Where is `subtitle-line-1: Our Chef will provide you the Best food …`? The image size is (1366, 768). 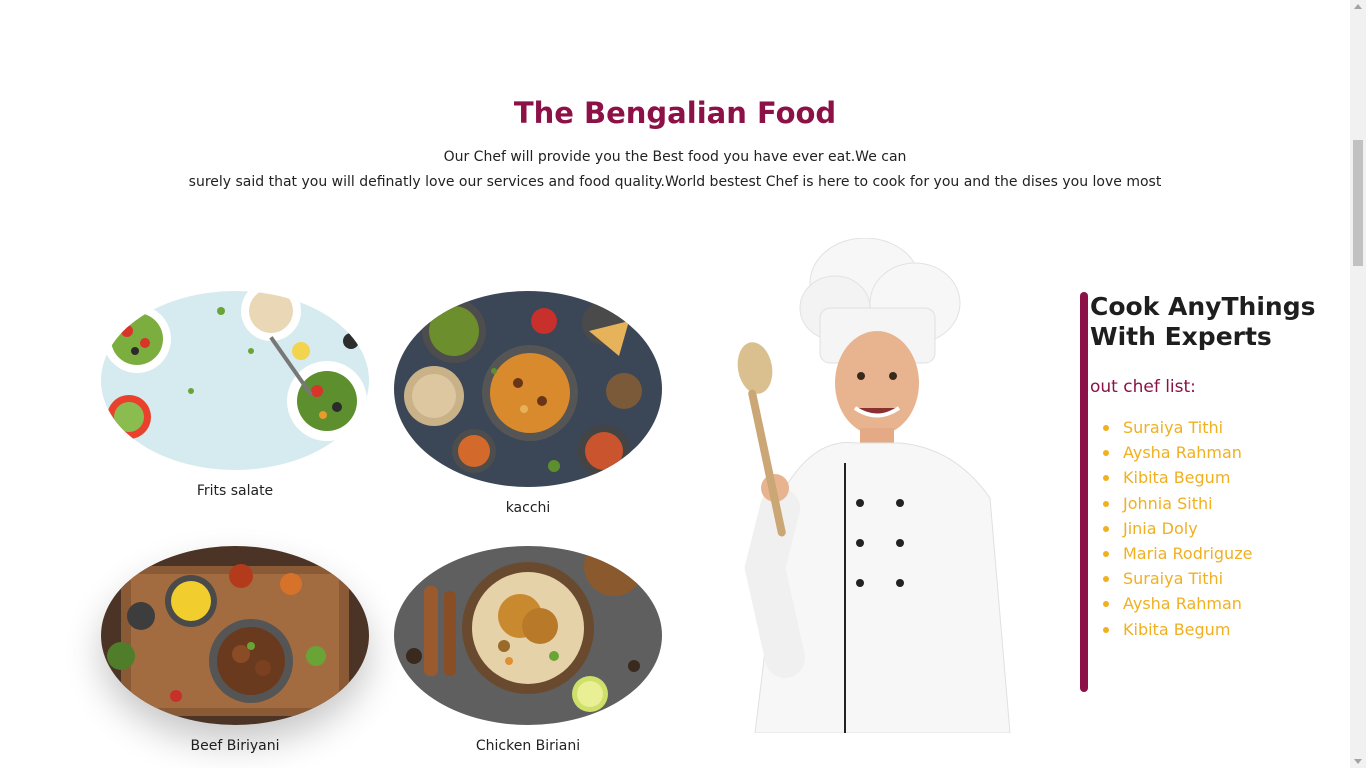
subtitle-line-1: Our Chef will provide you the Best food … is located at coordinates (675, 157).